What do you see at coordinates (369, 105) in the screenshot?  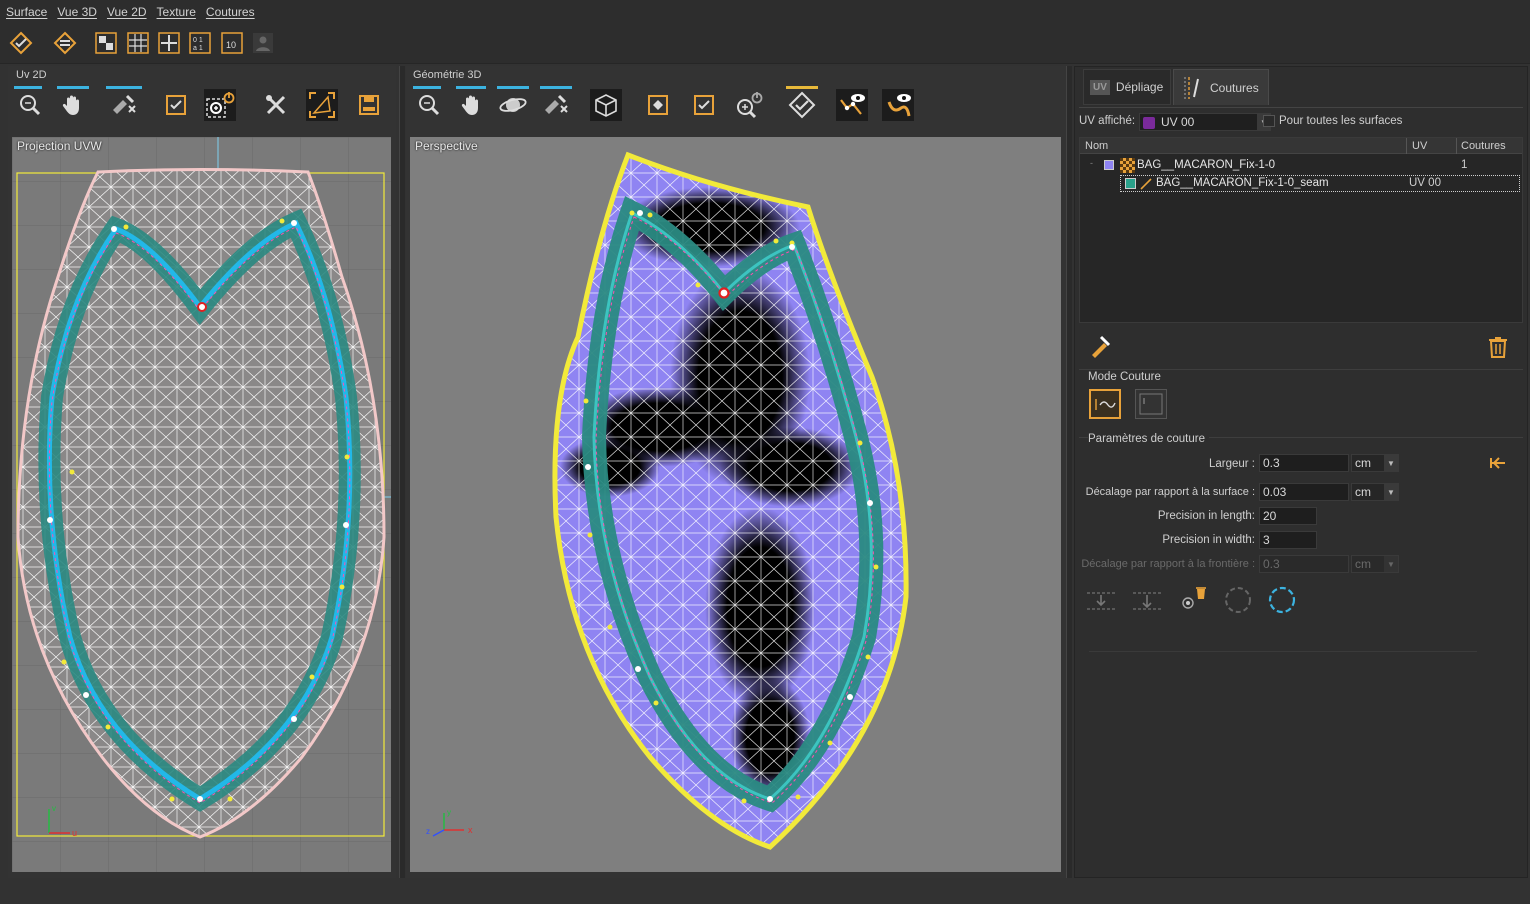 I see `save-icon` at bounding box center [369, 105].